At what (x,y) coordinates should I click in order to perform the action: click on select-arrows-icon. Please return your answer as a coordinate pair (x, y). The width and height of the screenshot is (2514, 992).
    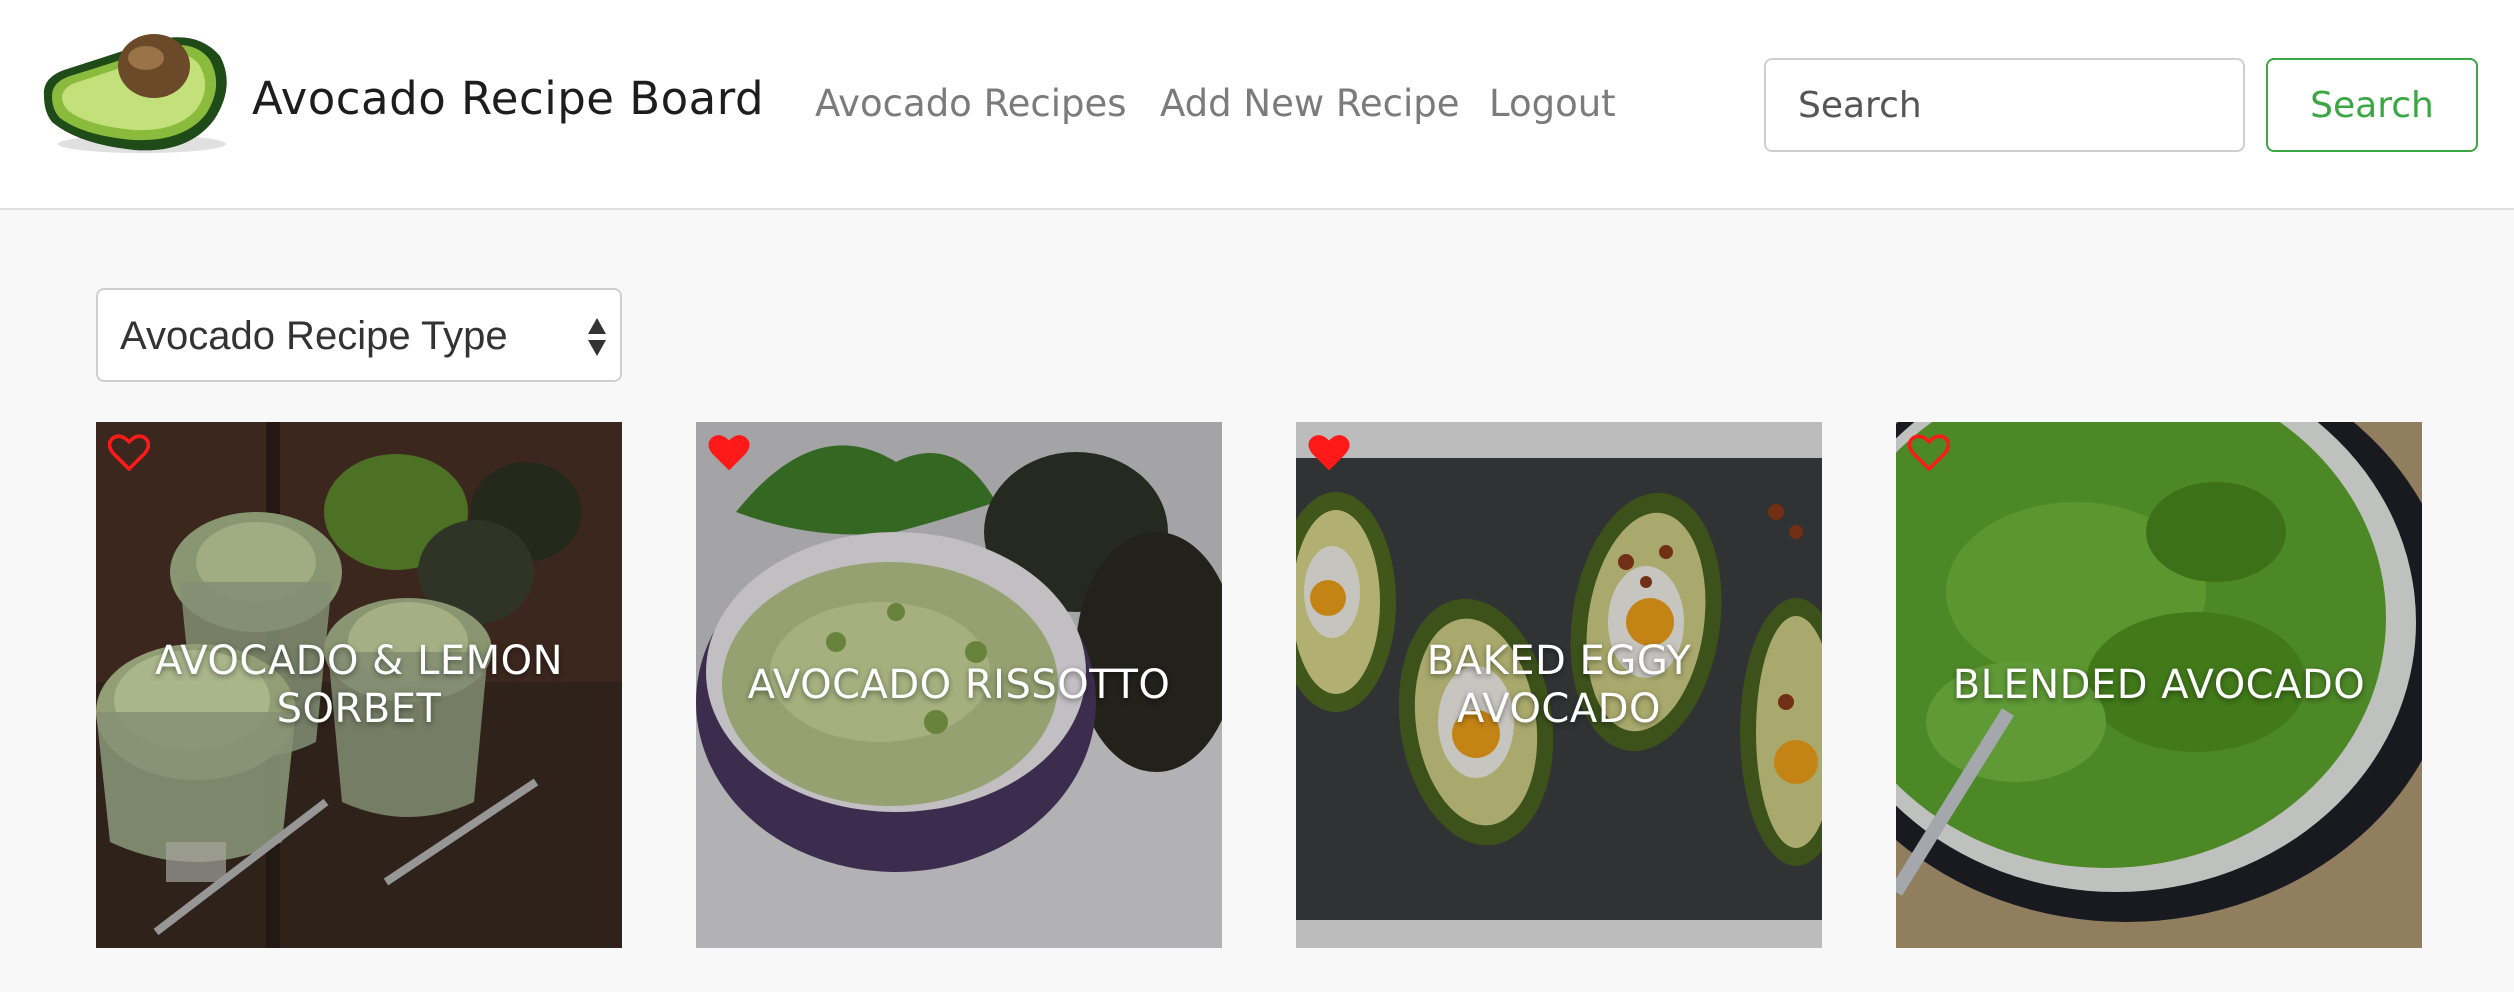
    Looking at the image, I should click on (597, 337).